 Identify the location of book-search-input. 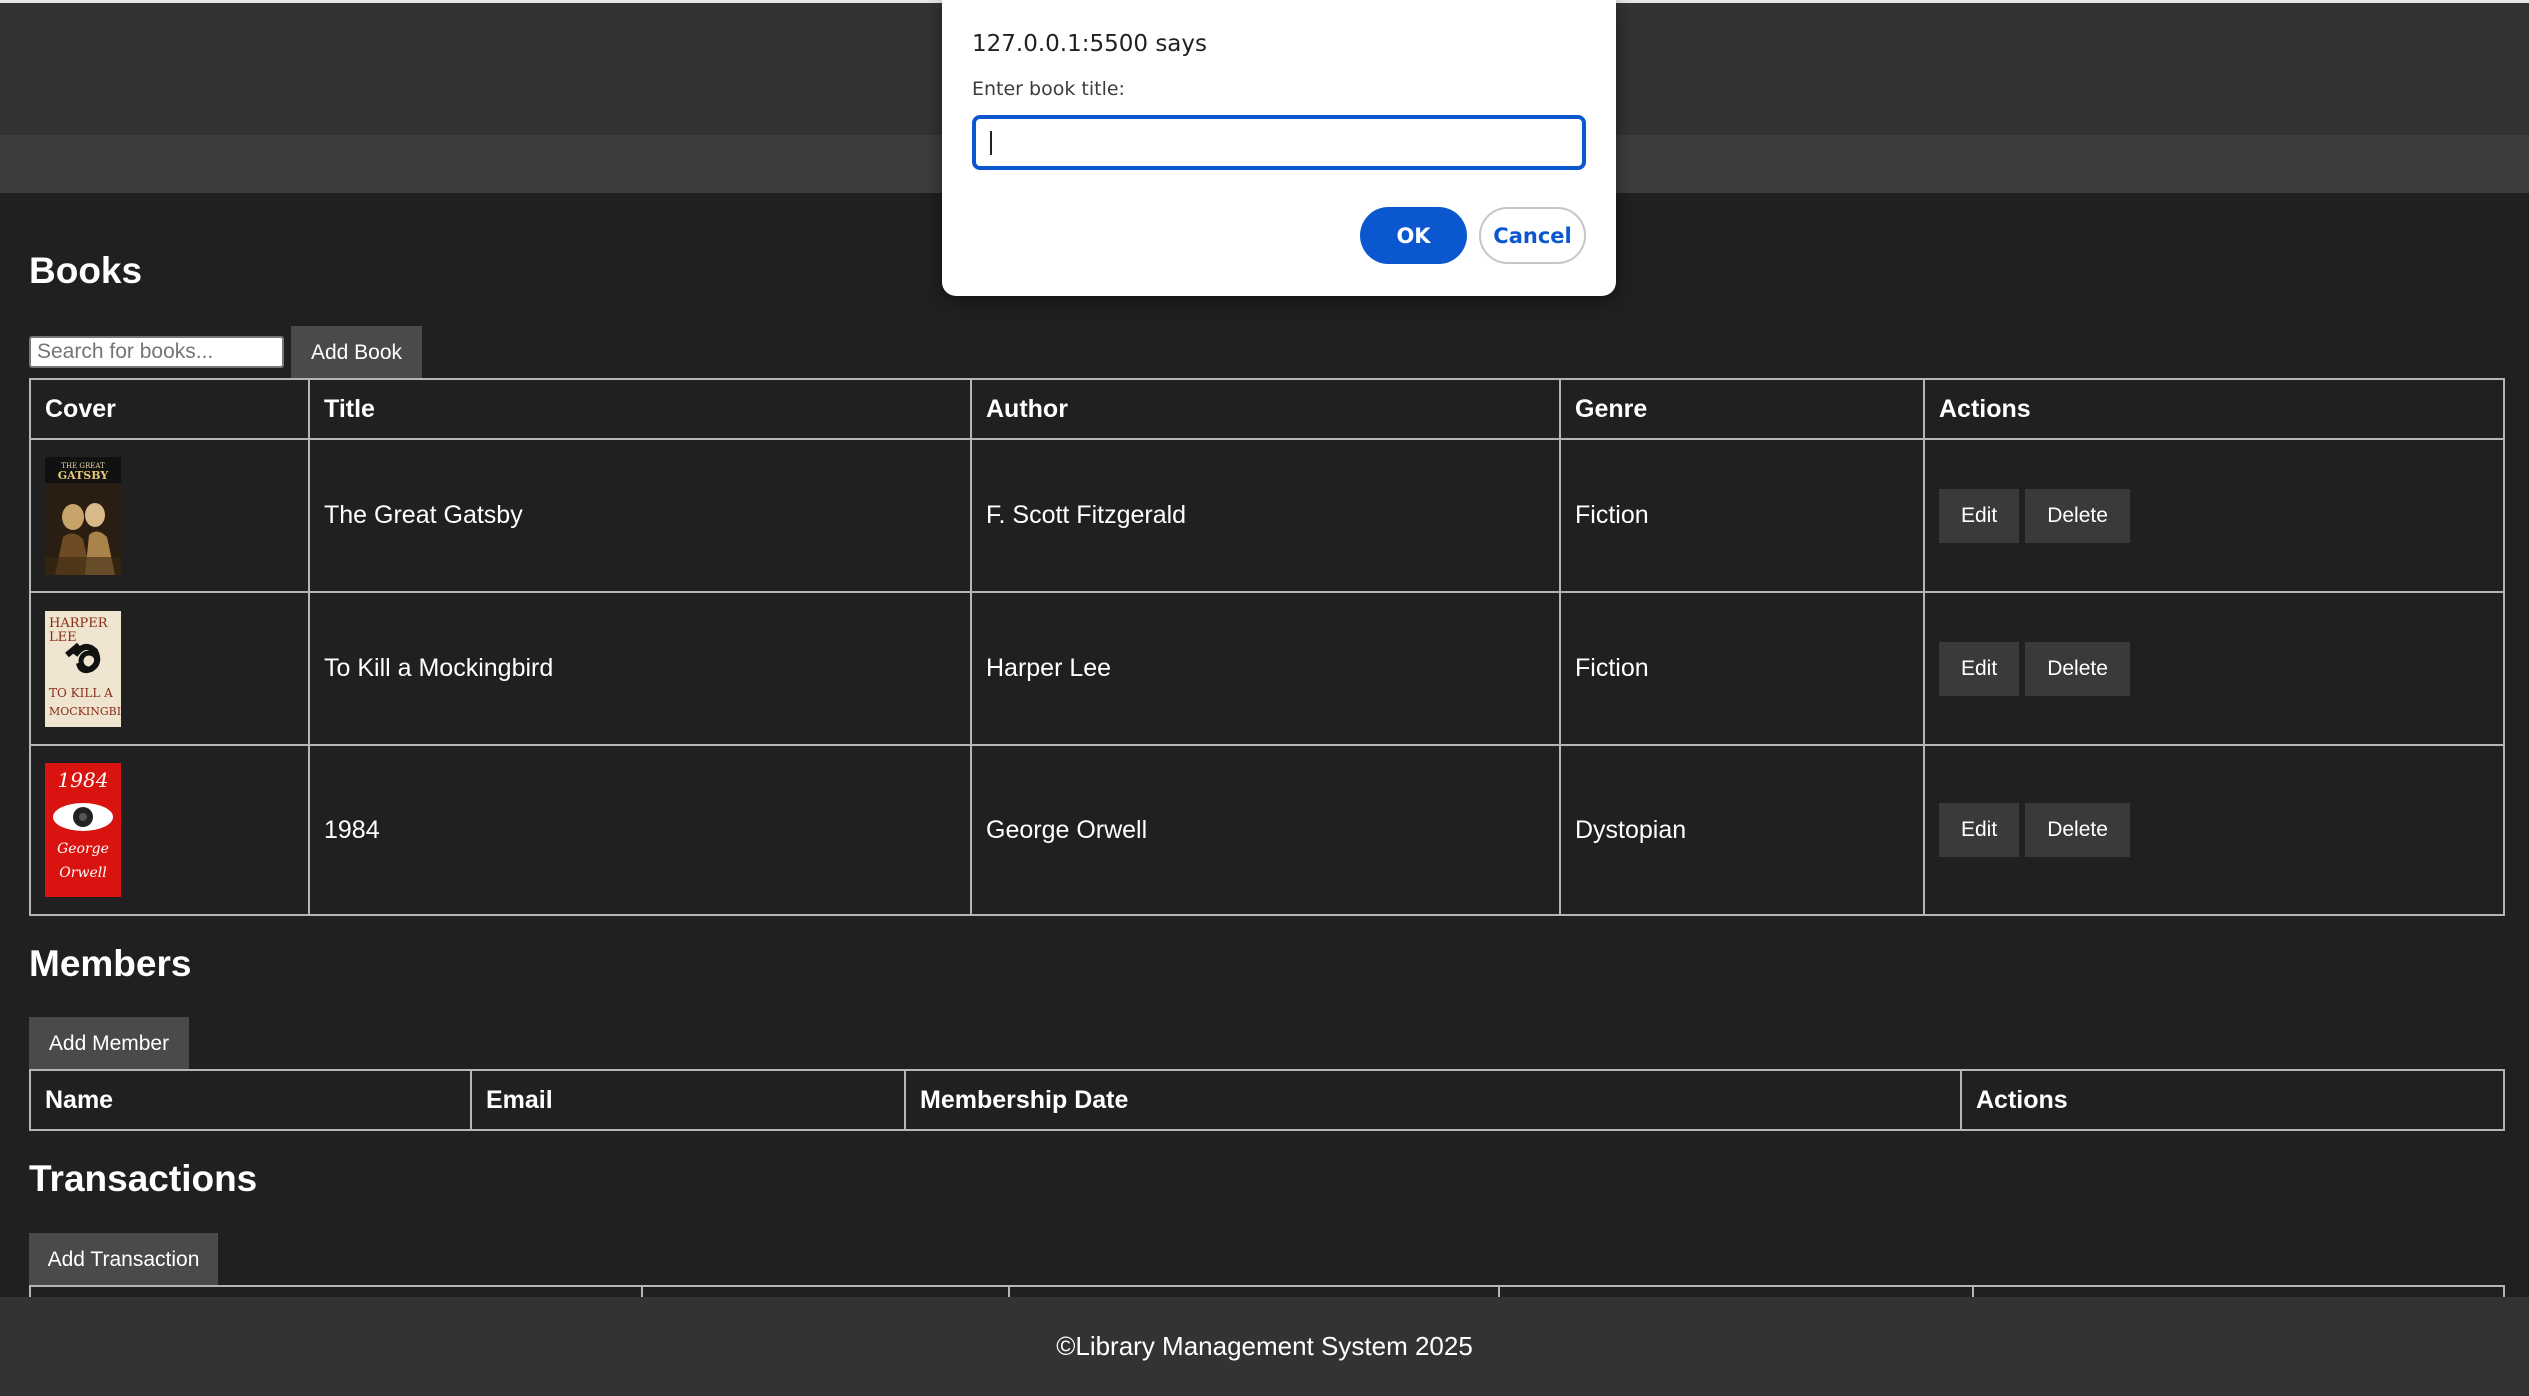
(156, 352).